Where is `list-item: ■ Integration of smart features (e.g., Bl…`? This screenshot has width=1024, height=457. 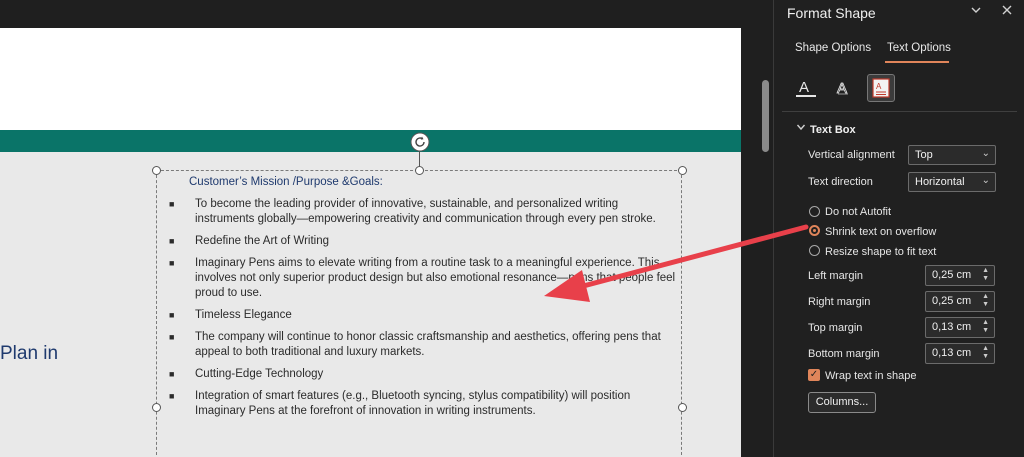 list-item: ■ Integration of smart features (e.g., Bl… is located at coordinates (422, 404).